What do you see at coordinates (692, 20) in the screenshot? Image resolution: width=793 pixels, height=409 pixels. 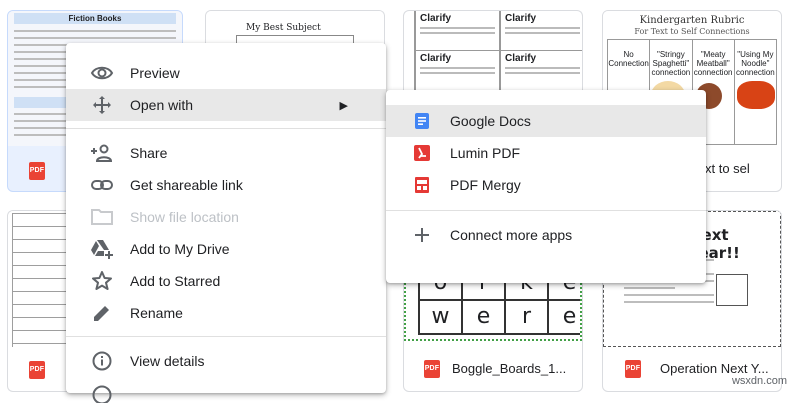 I see `thumbnail-title: Kindergarten Rubric` at bounding box center [692, 20].